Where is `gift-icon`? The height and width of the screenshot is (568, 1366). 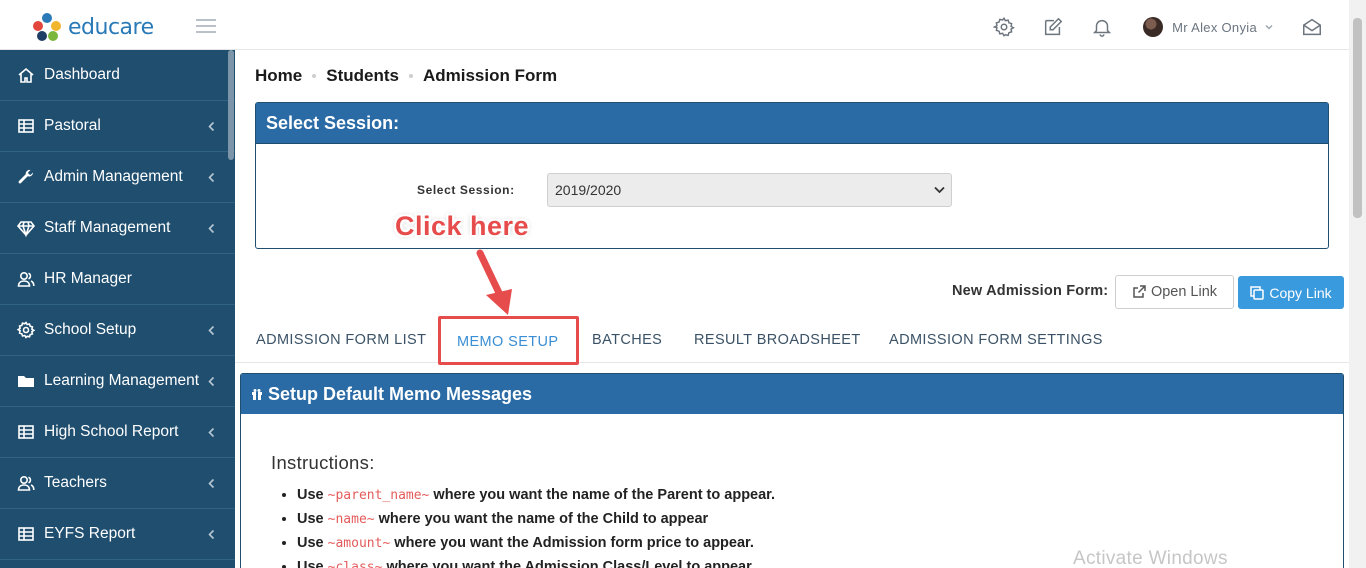
gift-icon is located at coordinates (257, 394).